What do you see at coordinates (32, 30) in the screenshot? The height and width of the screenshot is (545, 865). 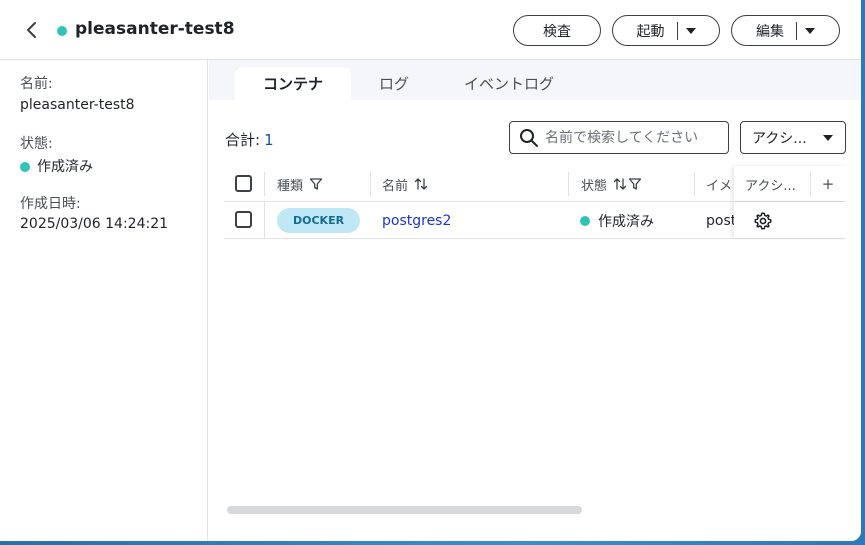 I see `back-icon` at bounding box center [32, 30].